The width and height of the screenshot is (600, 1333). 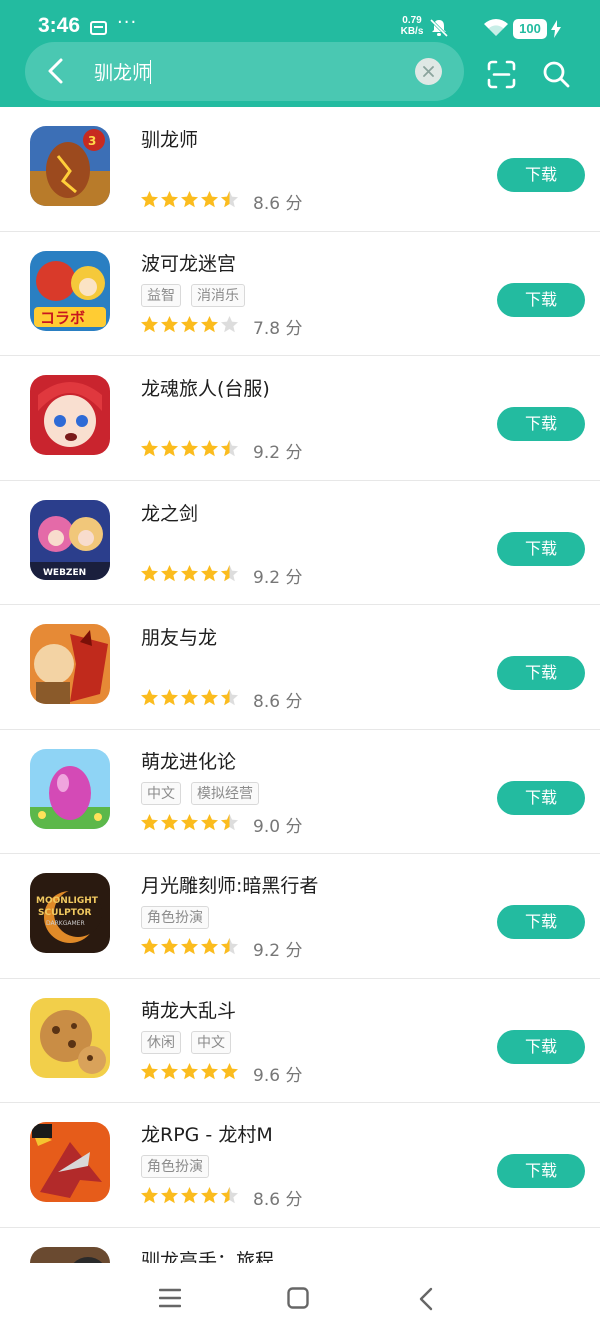 What do you see at coordinates (278, 826) in the screenshot?
I see `rating-score: 9.0 分` at bounding box center [278, 826].